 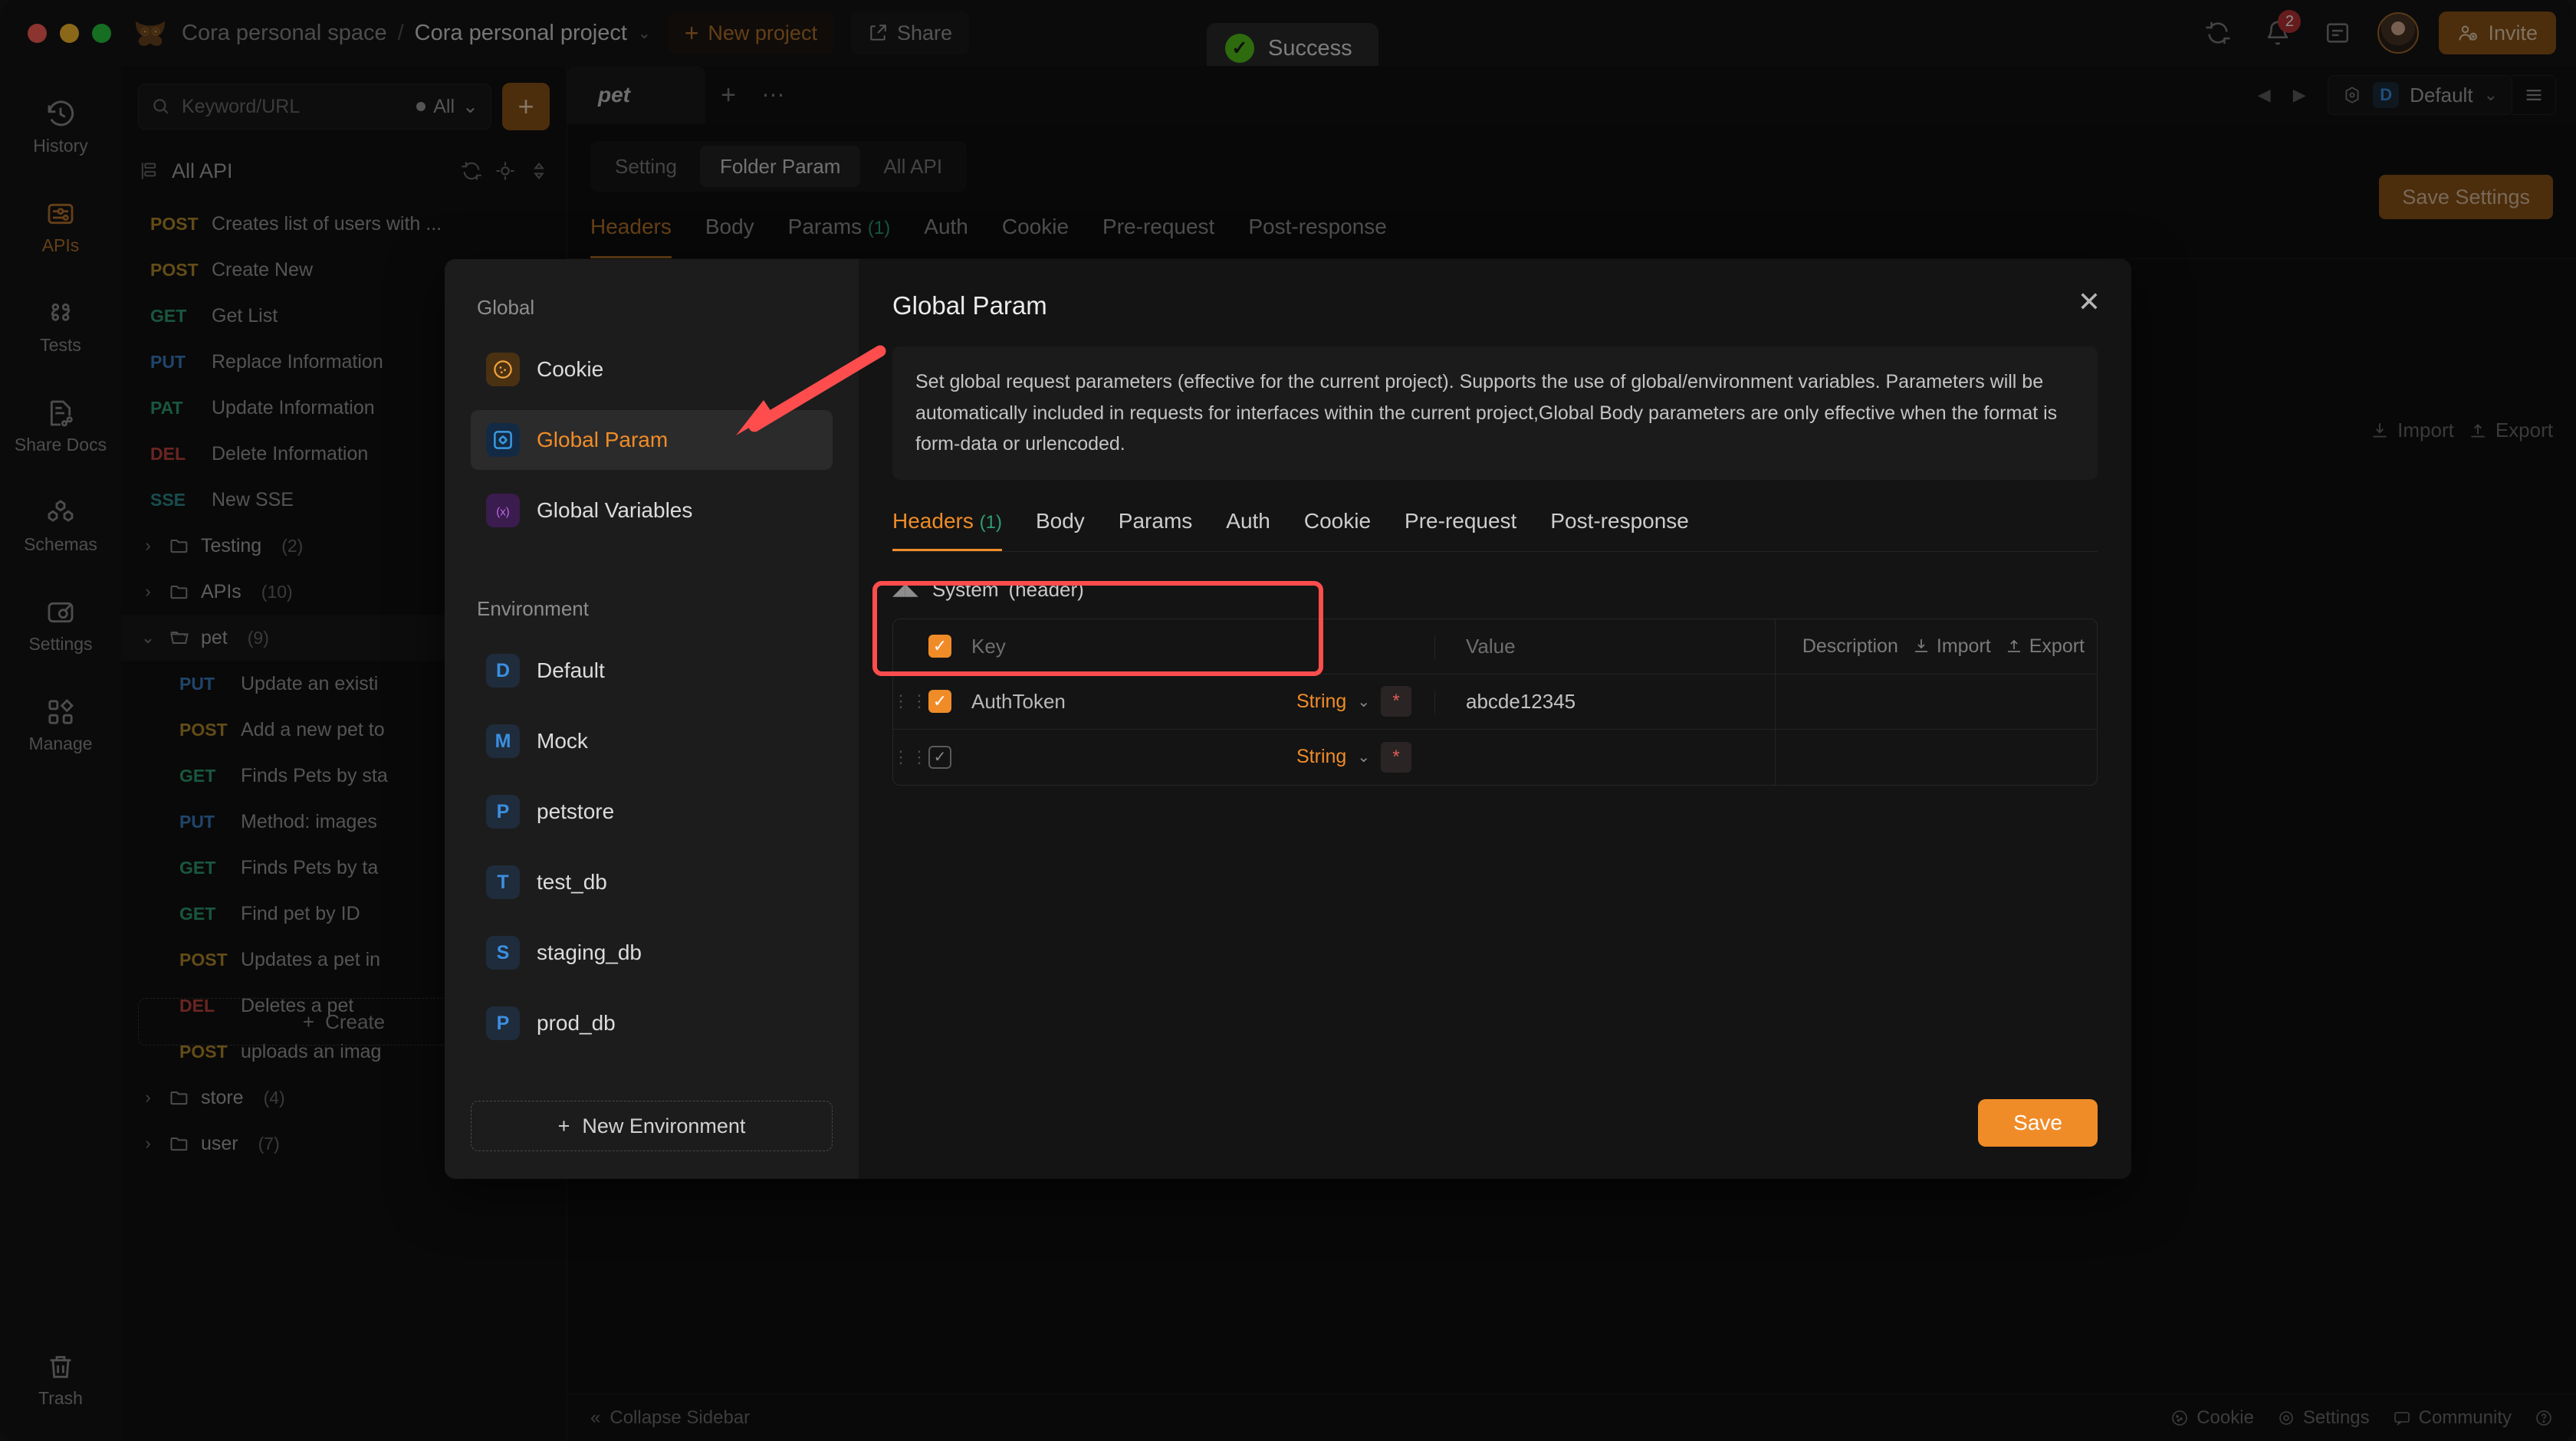 I want to click on environment-initial-badge: D, so click(x=503, y=671).